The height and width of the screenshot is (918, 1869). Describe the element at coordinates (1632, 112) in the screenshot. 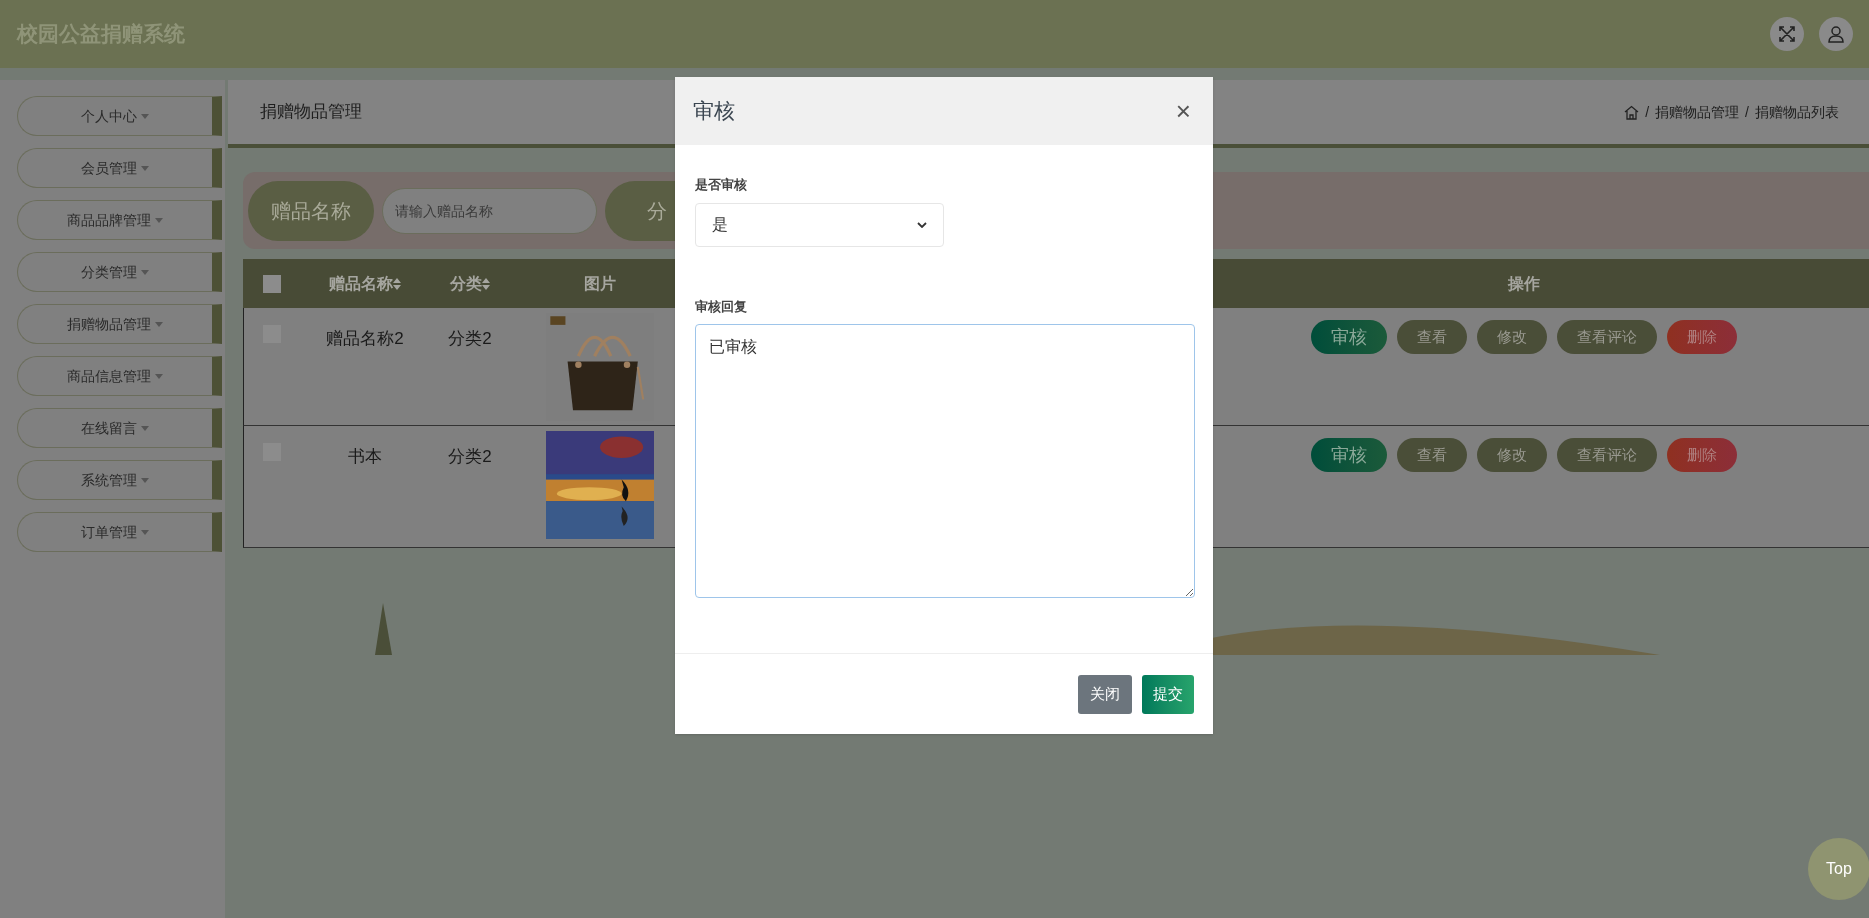

I see `home-icon` at that location.